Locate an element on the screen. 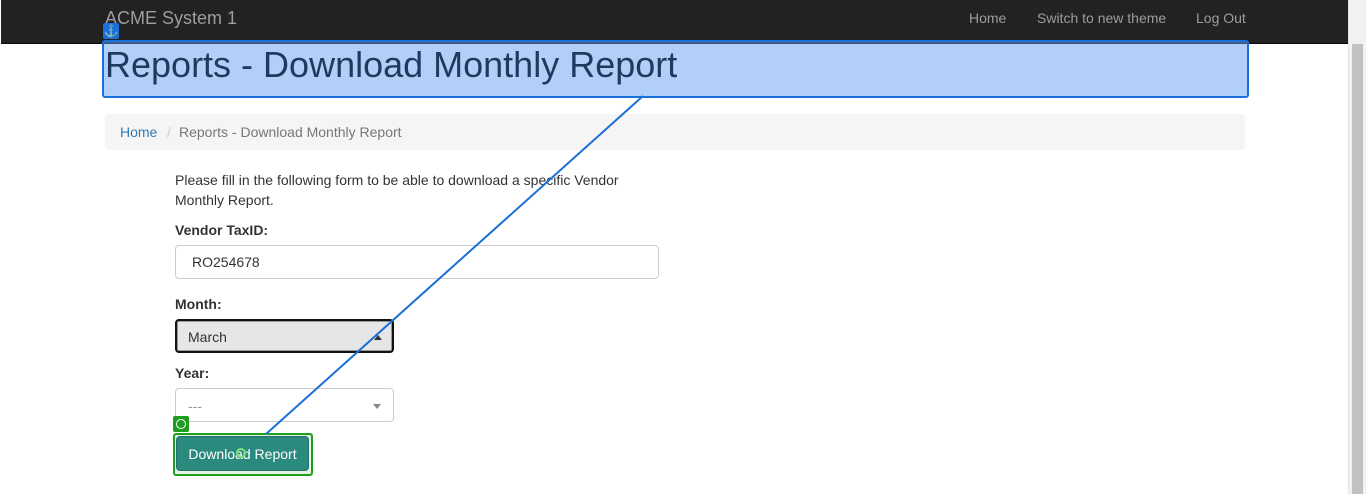 The width and height of the screenshot is (1366, 494). vendor-taxid-input is located at coordinates (417, 262).